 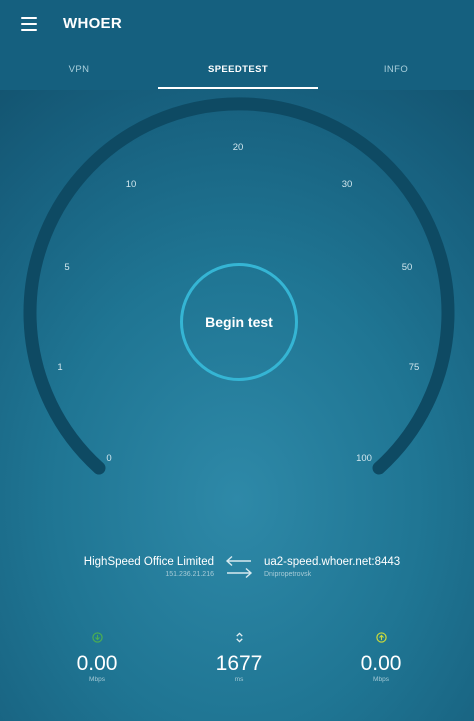 I want to click on download-unit: Mbps, so click(x=97, y=679).